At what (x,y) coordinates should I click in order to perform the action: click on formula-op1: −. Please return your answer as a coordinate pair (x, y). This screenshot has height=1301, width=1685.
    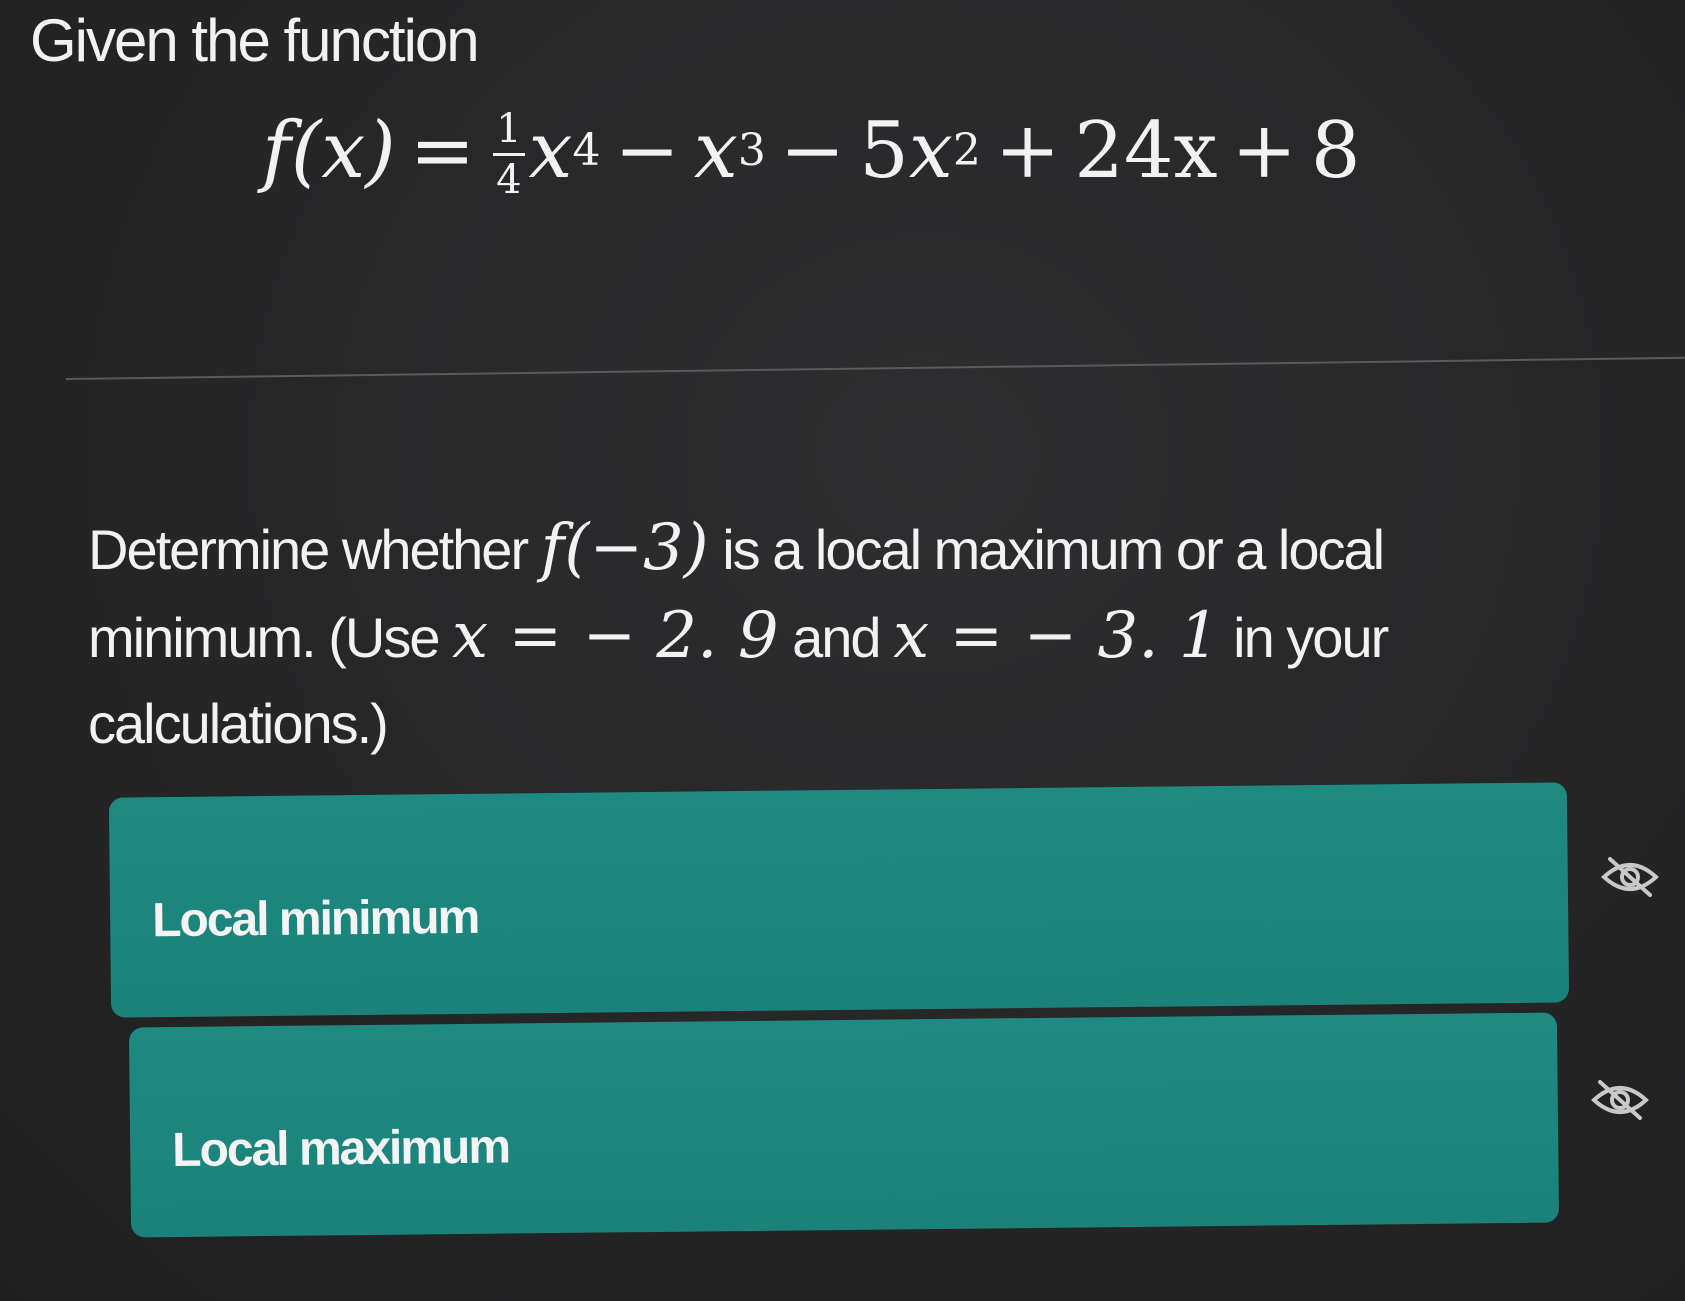
    Looking at the image, I should click on (647, 150).